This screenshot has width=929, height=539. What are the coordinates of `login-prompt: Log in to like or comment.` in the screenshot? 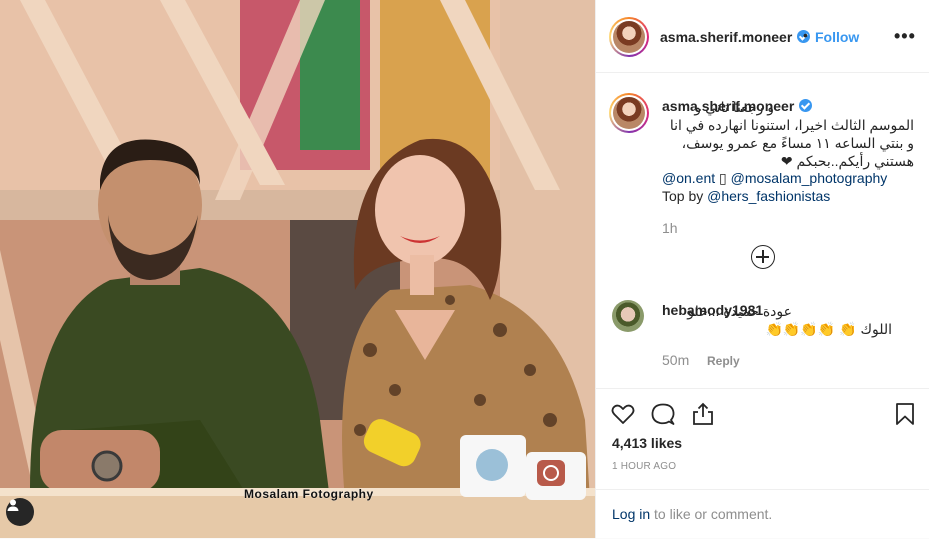 It's located at (762, 514).